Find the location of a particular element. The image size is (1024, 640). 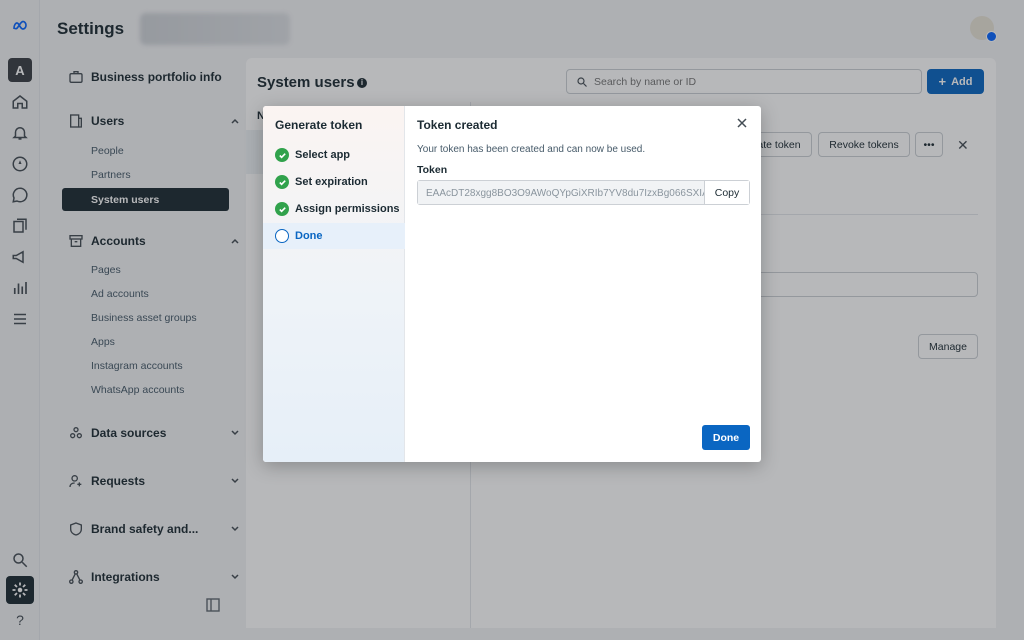

copy-button: Copy is located at coordinates (726, 192).